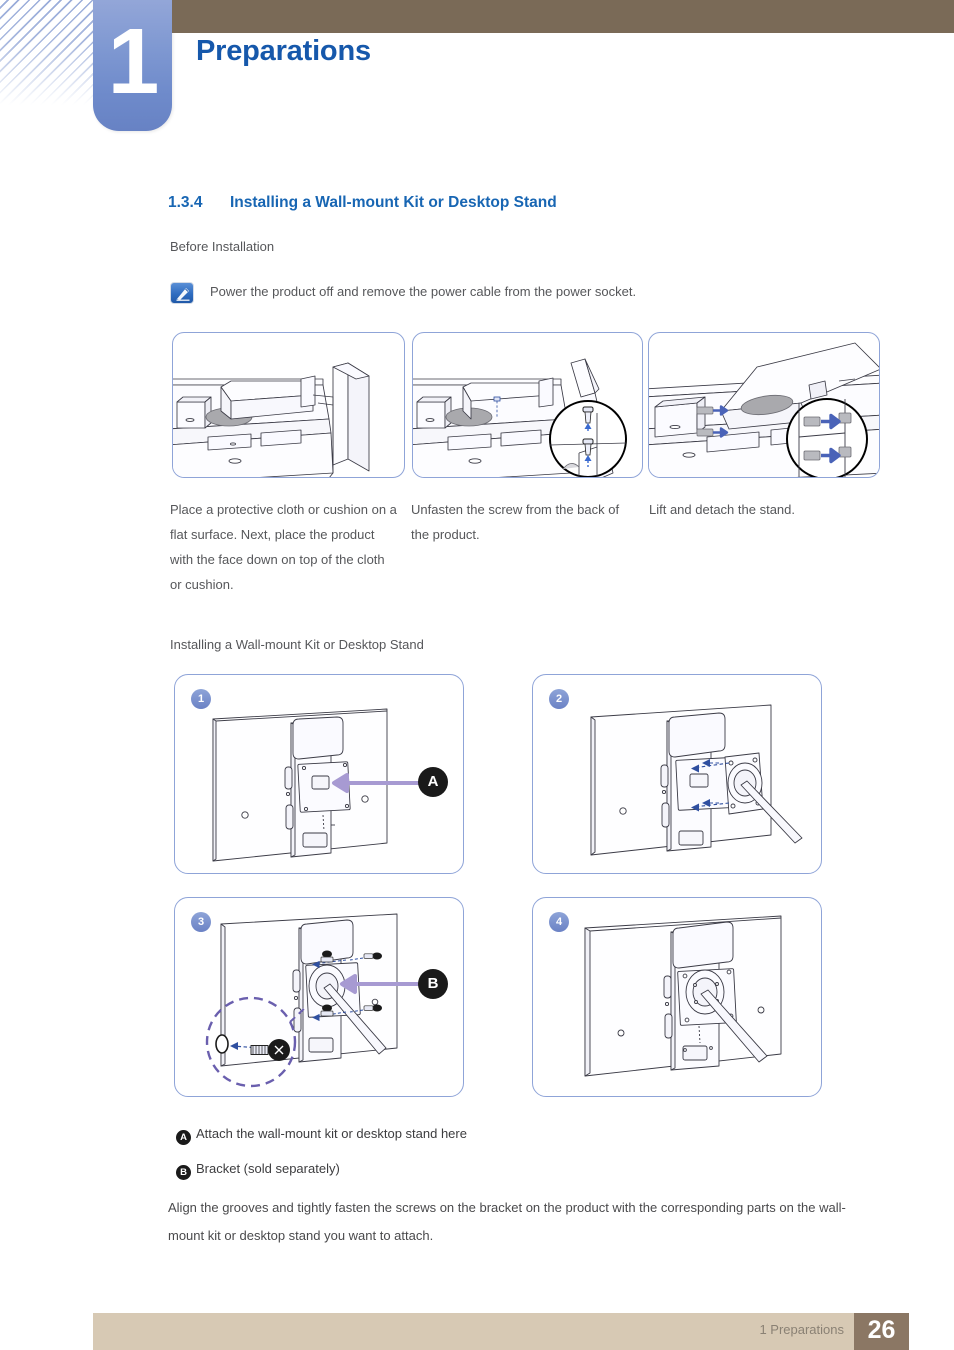 The image size is (954, 1350). What do you see at coordinates (319, 774) in the screenshot?
I see `step-panel-1: 1 A` at bounding box center [319, 774].